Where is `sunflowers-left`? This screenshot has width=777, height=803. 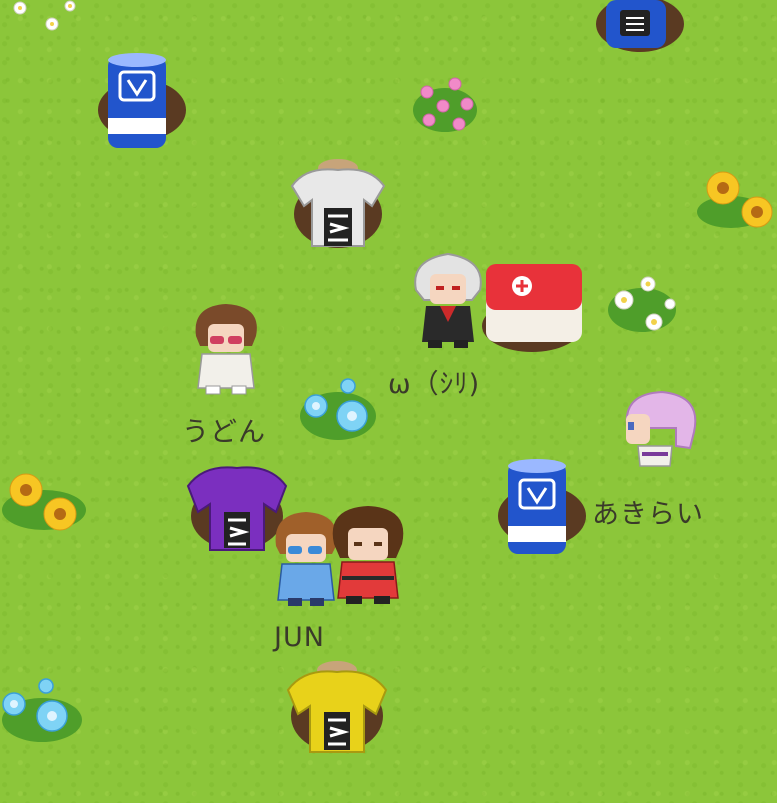 sunflowers-left is located at coordinates (45, 504).